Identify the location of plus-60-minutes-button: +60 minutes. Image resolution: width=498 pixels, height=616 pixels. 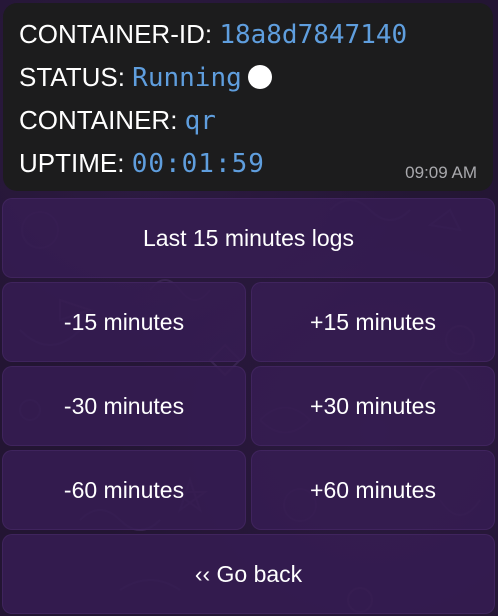
(373, 490).